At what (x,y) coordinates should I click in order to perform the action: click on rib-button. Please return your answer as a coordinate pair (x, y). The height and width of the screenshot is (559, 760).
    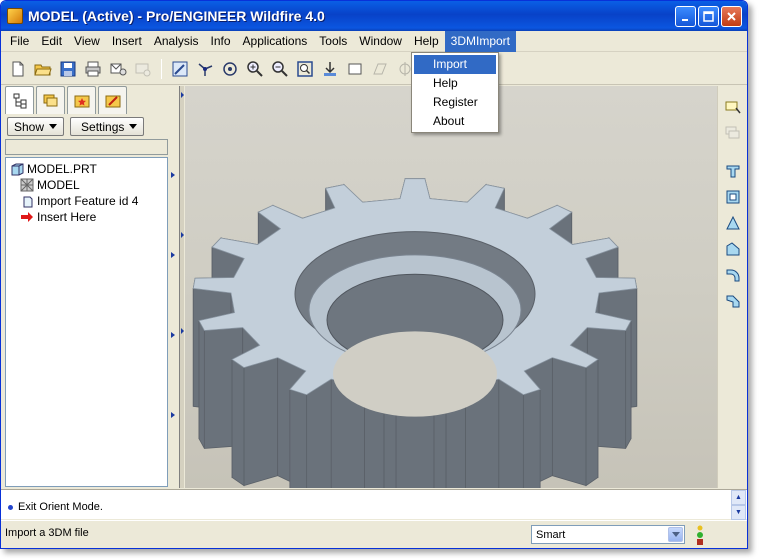
    Looking at the image, I should click on (733, 249).